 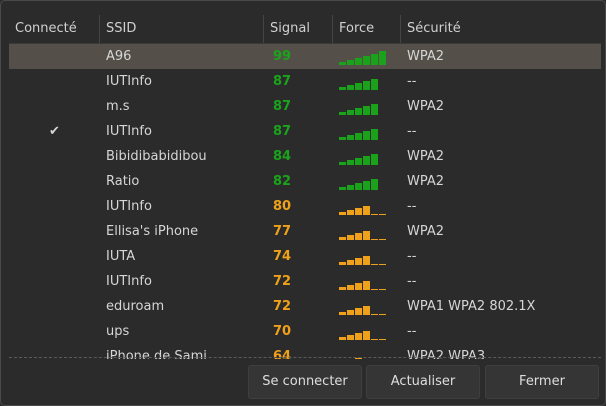 What do you see at coordinates (305, 306) in the screenshot?
I see `network-row: eduroam 72 WPA1 WPA2 802.1X` at bounding box center [305, 306].